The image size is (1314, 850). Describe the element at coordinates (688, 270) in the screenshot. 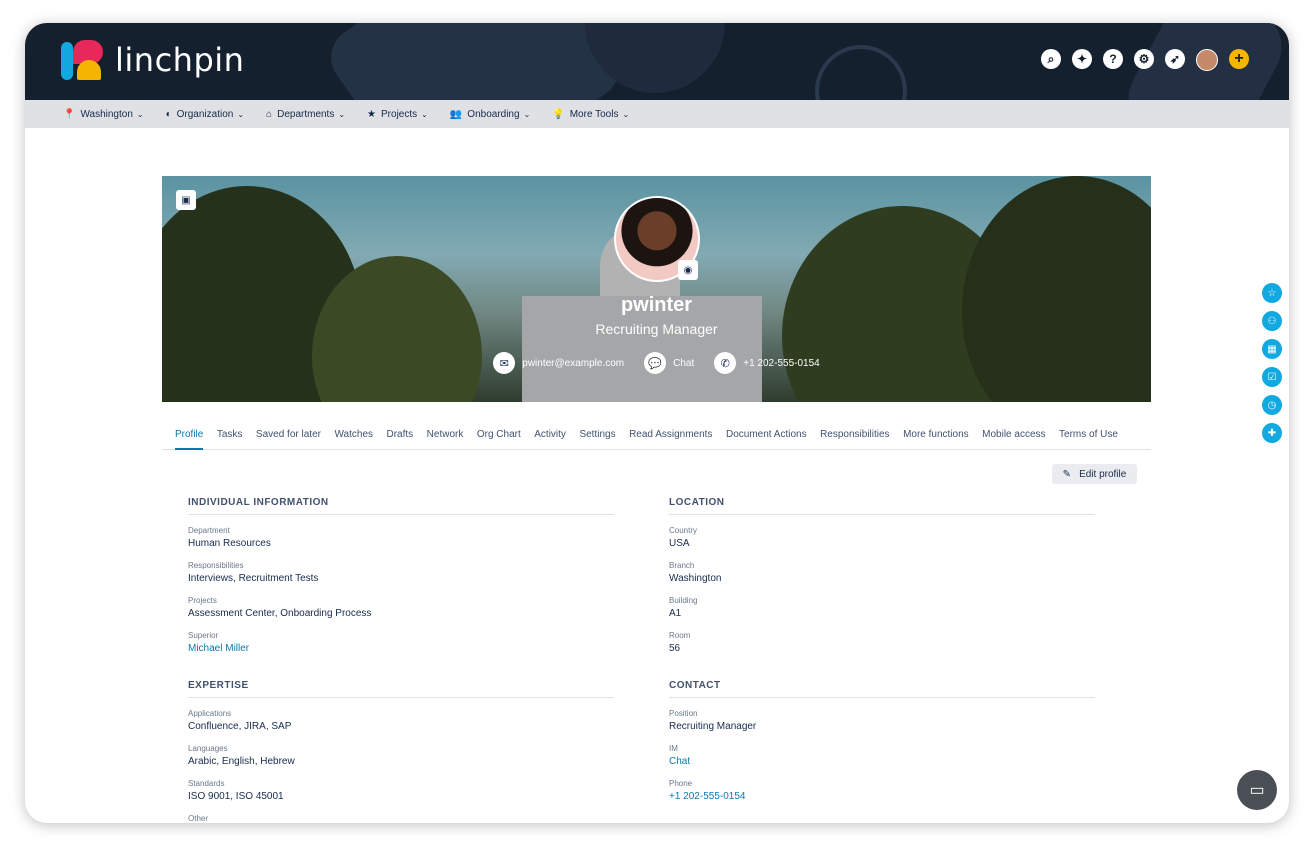

I see `camera-icon: ◉` at that location.